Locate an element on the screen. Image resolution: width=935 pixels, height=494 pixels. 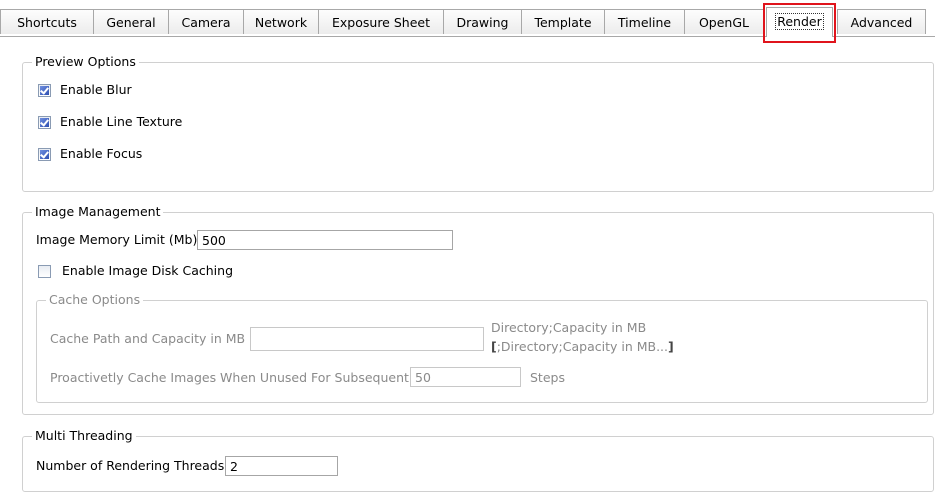
tab-label: Drawing is located at coordinates (482, 22).